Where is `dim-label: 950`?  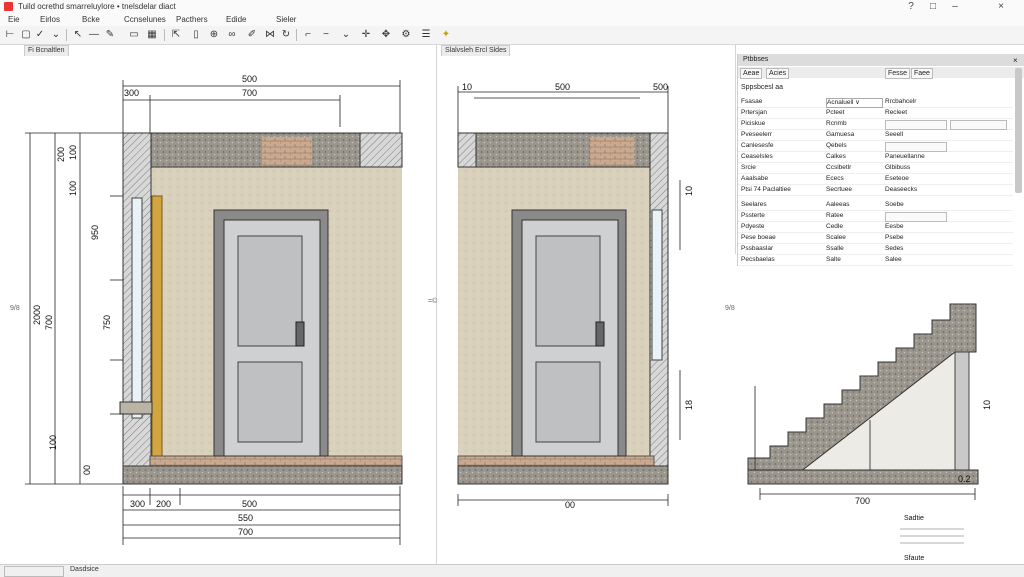 dim-label: 950 is located at coordinates (95, 232).